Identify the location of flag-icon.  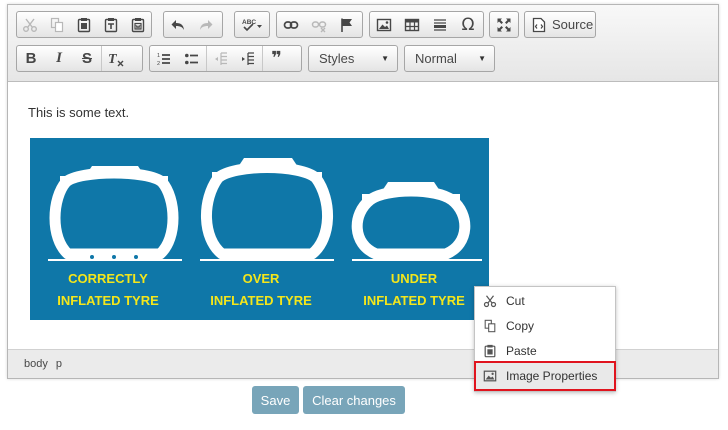
(346, 25).